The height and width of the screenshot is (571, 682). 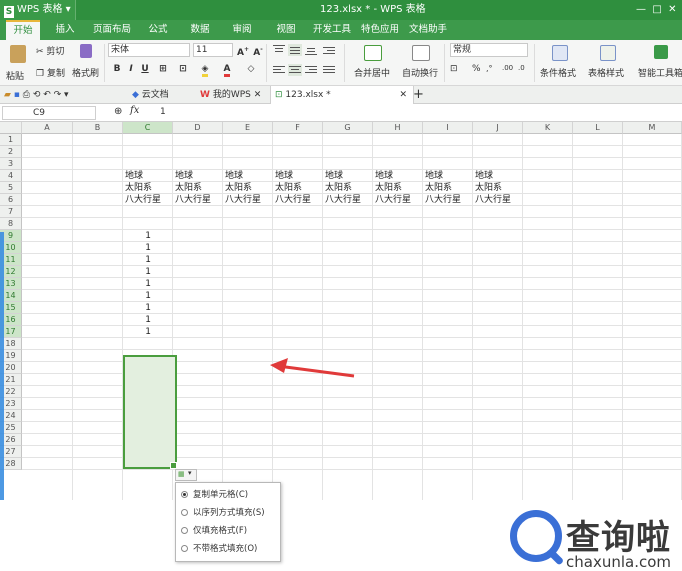 I want to click on column-header: L, so click(x=598, y=128).